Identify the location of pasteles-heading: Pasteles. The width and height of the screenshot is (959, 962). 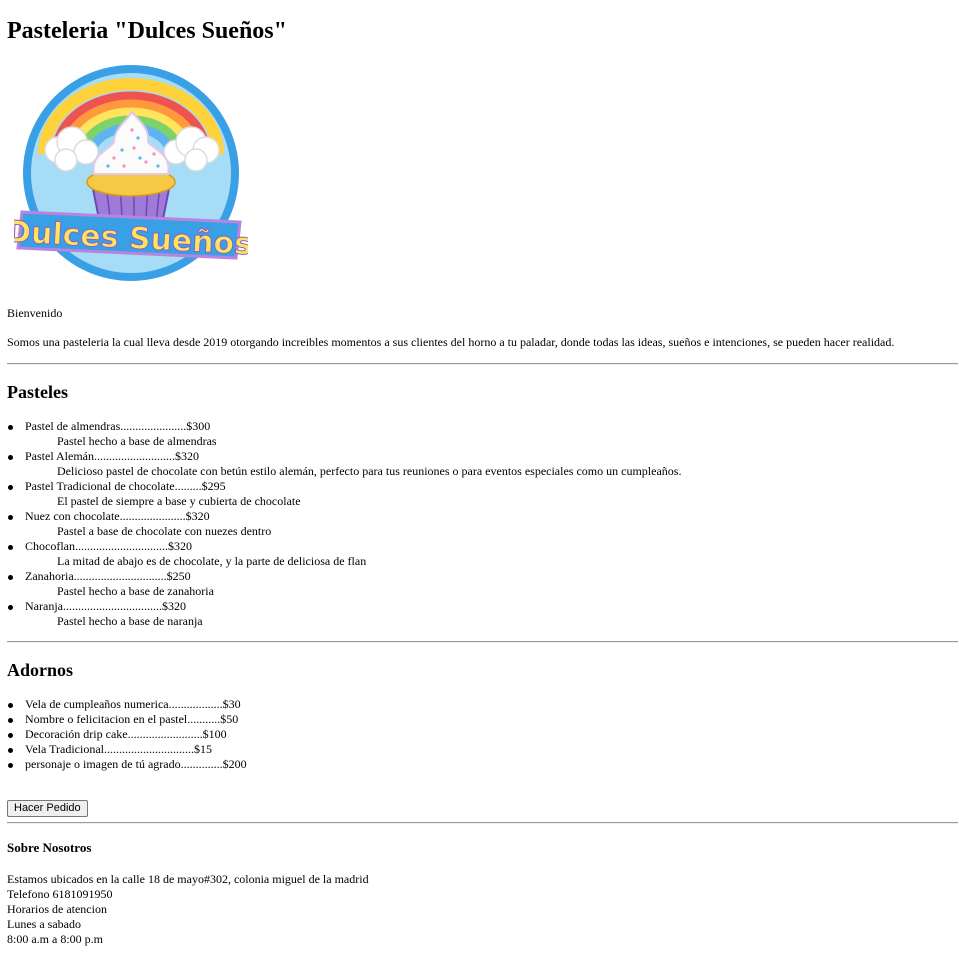
(37, 392).